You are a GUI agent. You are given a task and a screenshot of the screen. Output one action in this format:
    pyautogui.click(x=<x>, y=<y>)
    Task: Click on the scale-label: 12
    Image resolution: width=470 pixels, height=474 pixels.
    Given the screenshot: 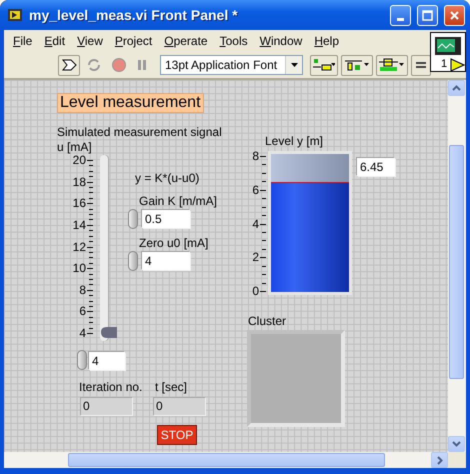 What is the action you would take?
    pyautogui.click(x=79, y=246)
    